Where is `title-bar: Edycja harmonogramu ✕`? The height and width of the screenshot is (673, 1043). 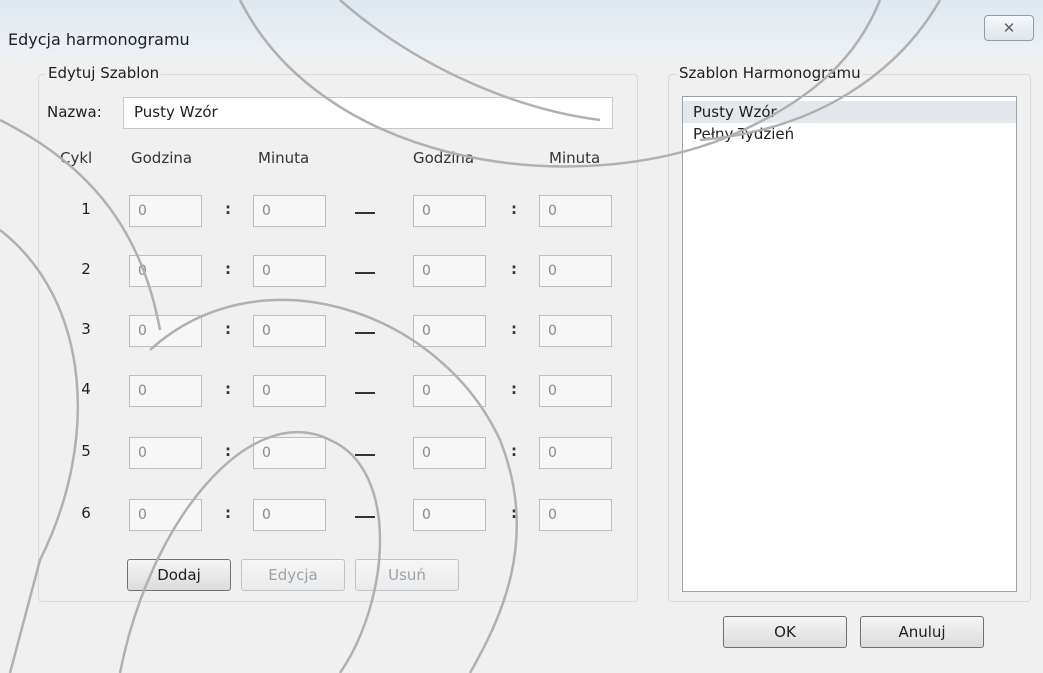 title-bar: Edycja harmonogramu ✕ is located at coordinates (521, 30).